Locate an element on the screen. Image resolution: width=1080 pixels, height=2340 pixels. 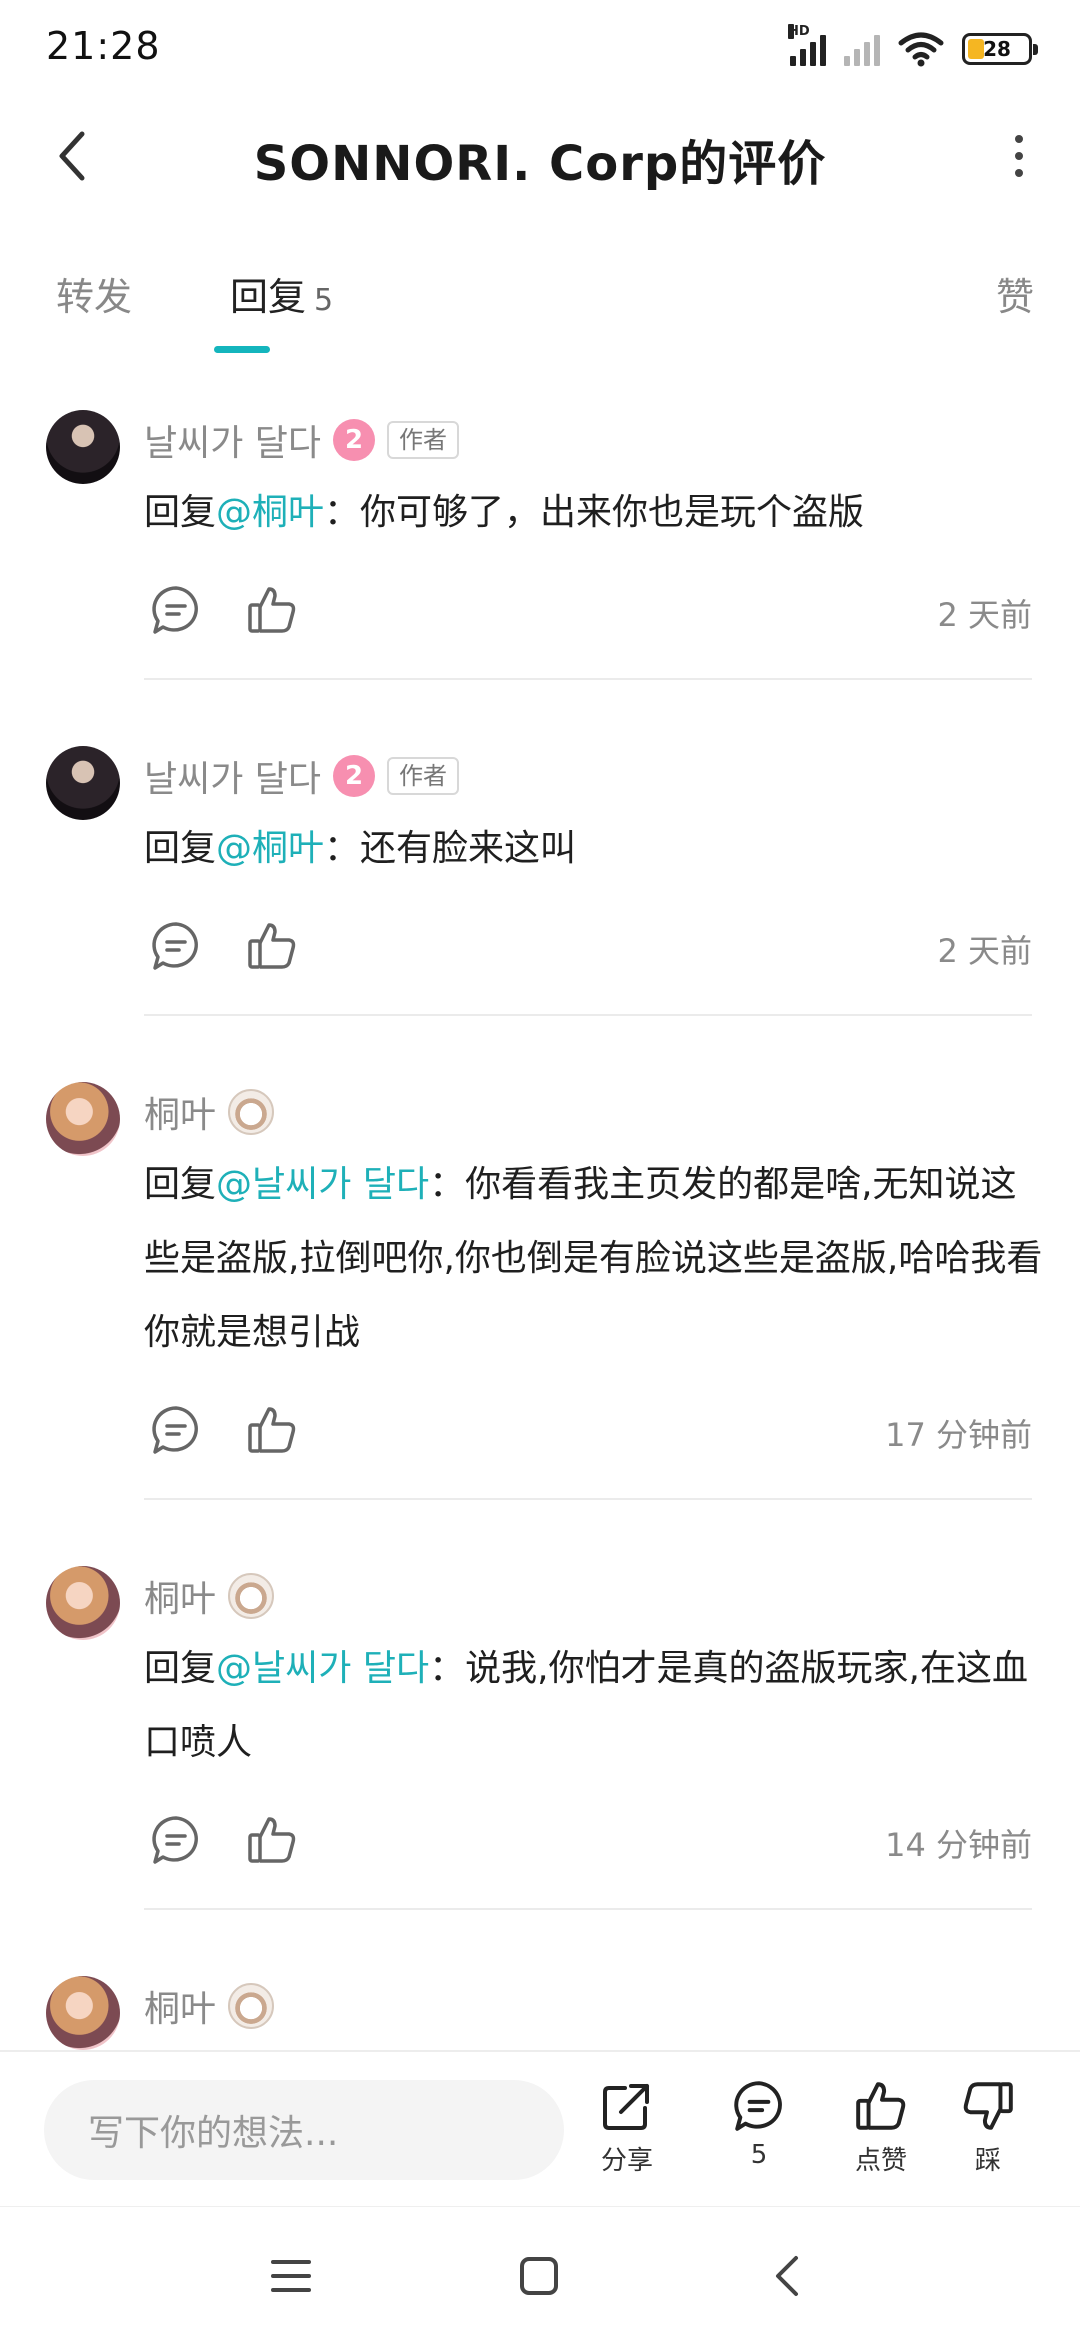
recent-apps-button is located at coordinates (291, 2276).